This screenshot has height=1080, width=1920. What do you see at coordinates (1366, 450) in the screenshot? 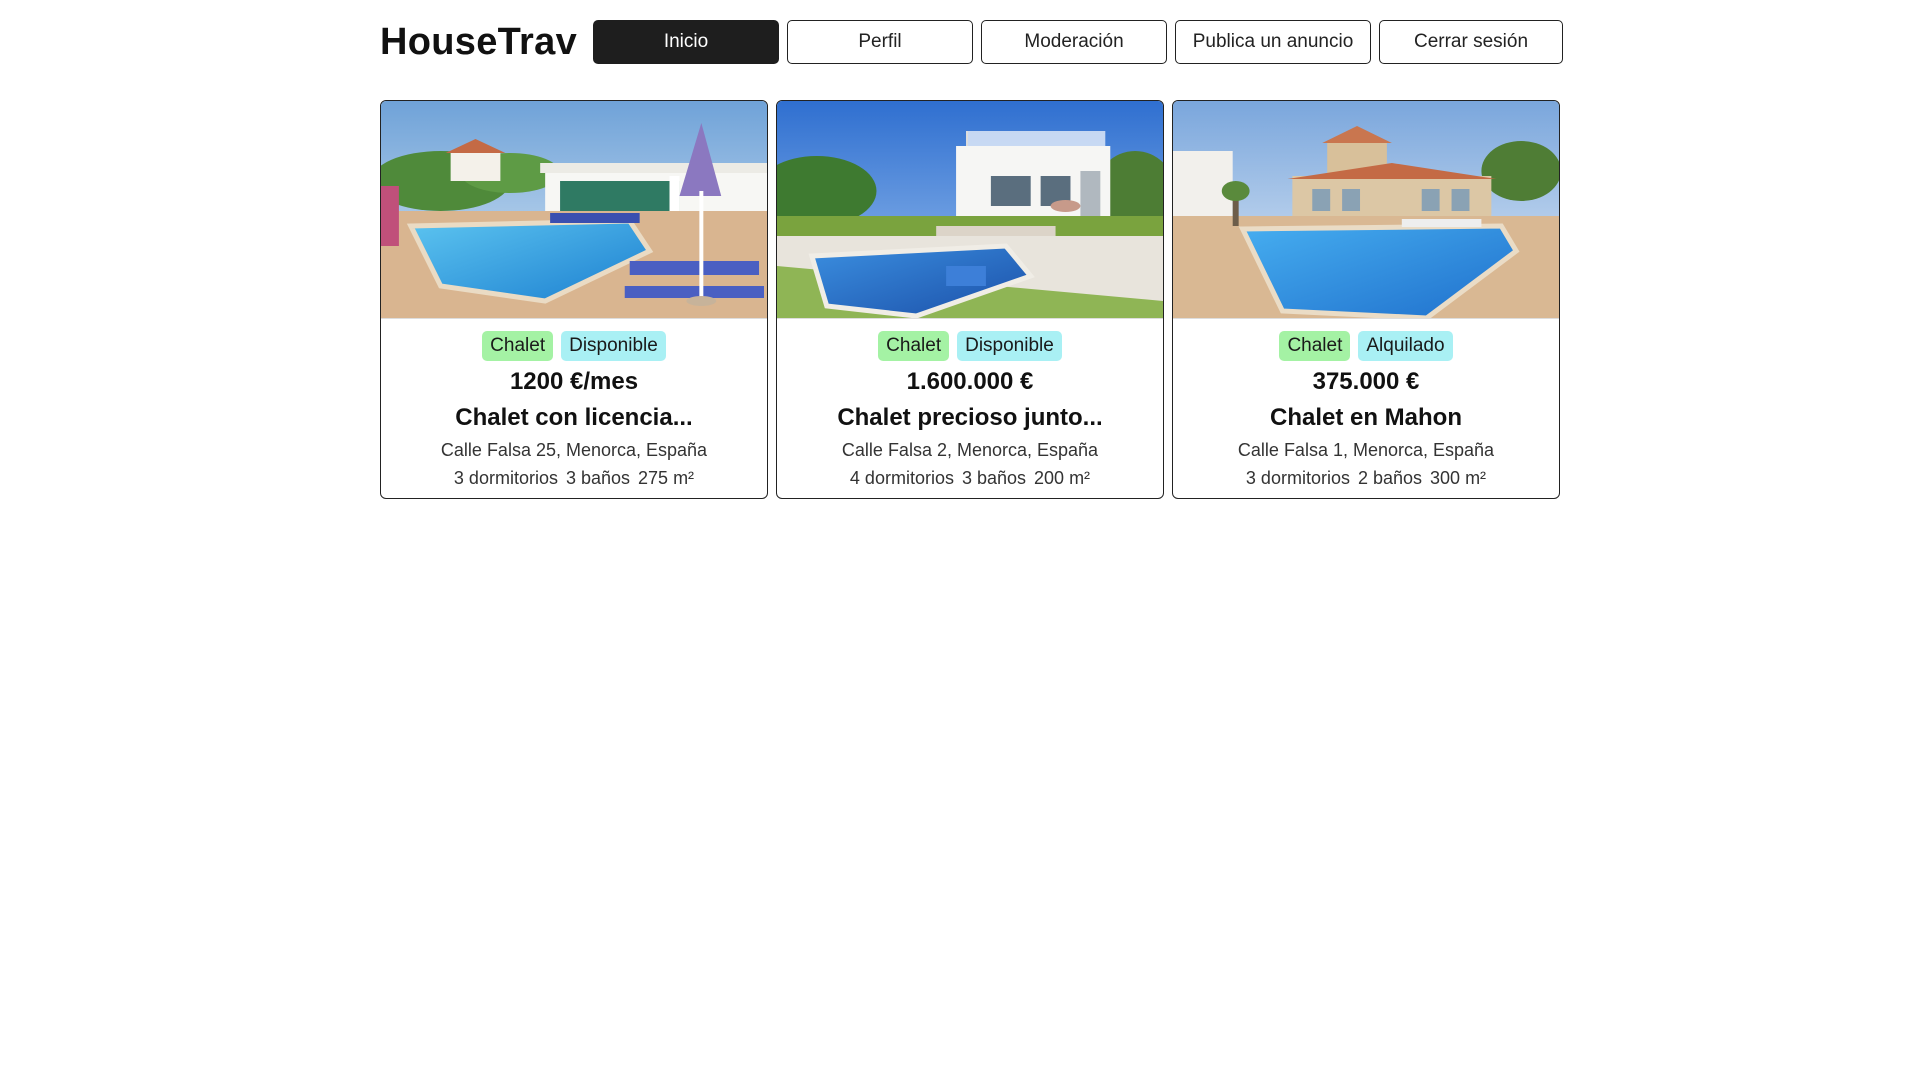
I see `listing-address: Calle Falsa 1, Menorca, España` at bounding box center [1366, 450].